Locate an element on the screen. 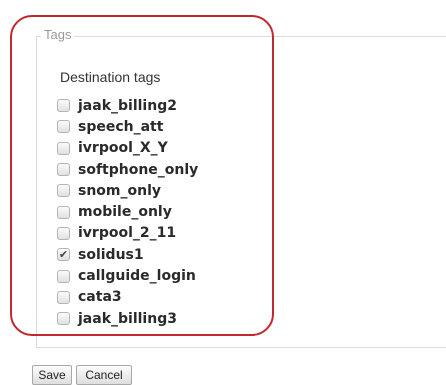 The height and width of the screenshot is (385, 446). tag-label: cata3 is located at coordinates (100, 297).